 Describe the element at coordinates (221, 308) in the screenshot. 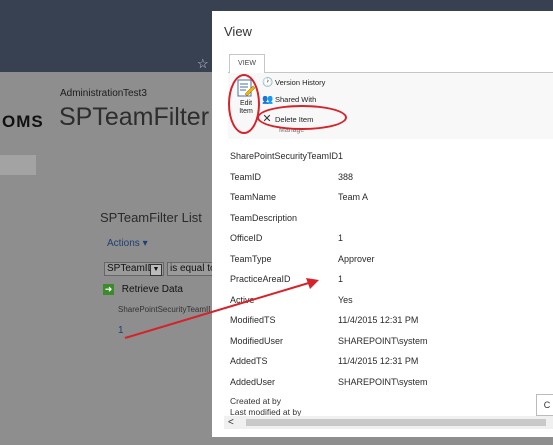

I see `annotation-arrow` at that location.